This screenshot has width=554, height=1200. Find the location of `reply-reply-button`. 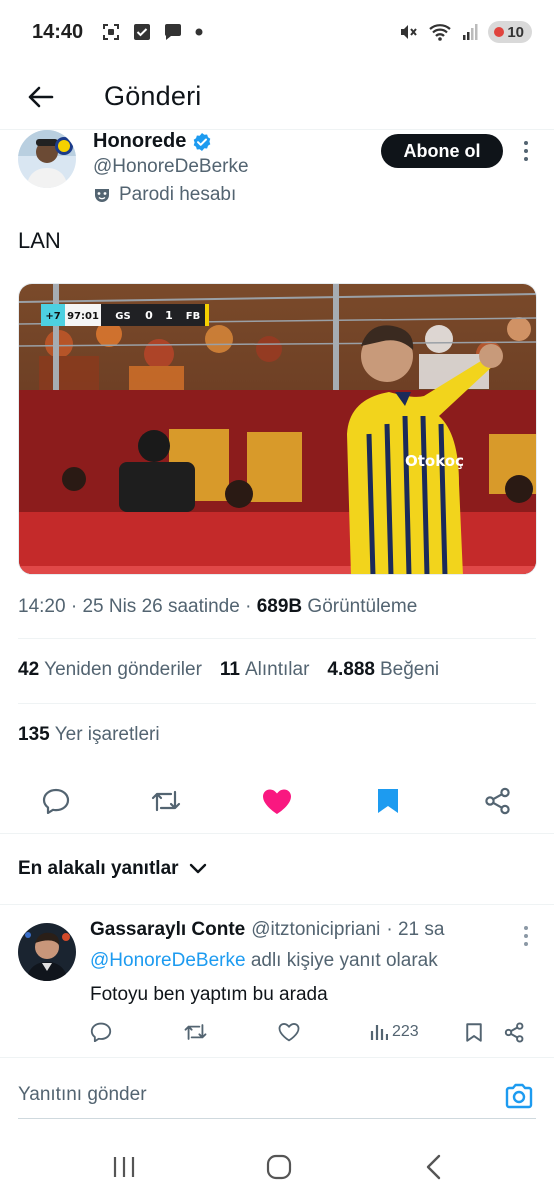

reply-reply-button is located at coordinates (101, 1032).